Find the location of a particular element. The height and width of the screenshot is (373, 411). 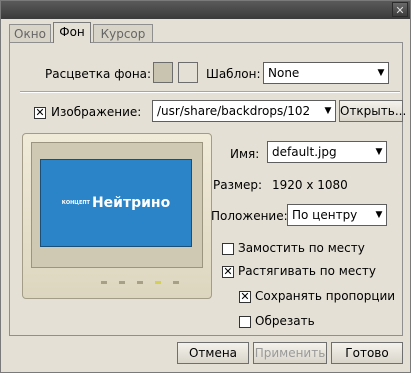

logo-text: Нейтрино is located at coordinates (131, 203).